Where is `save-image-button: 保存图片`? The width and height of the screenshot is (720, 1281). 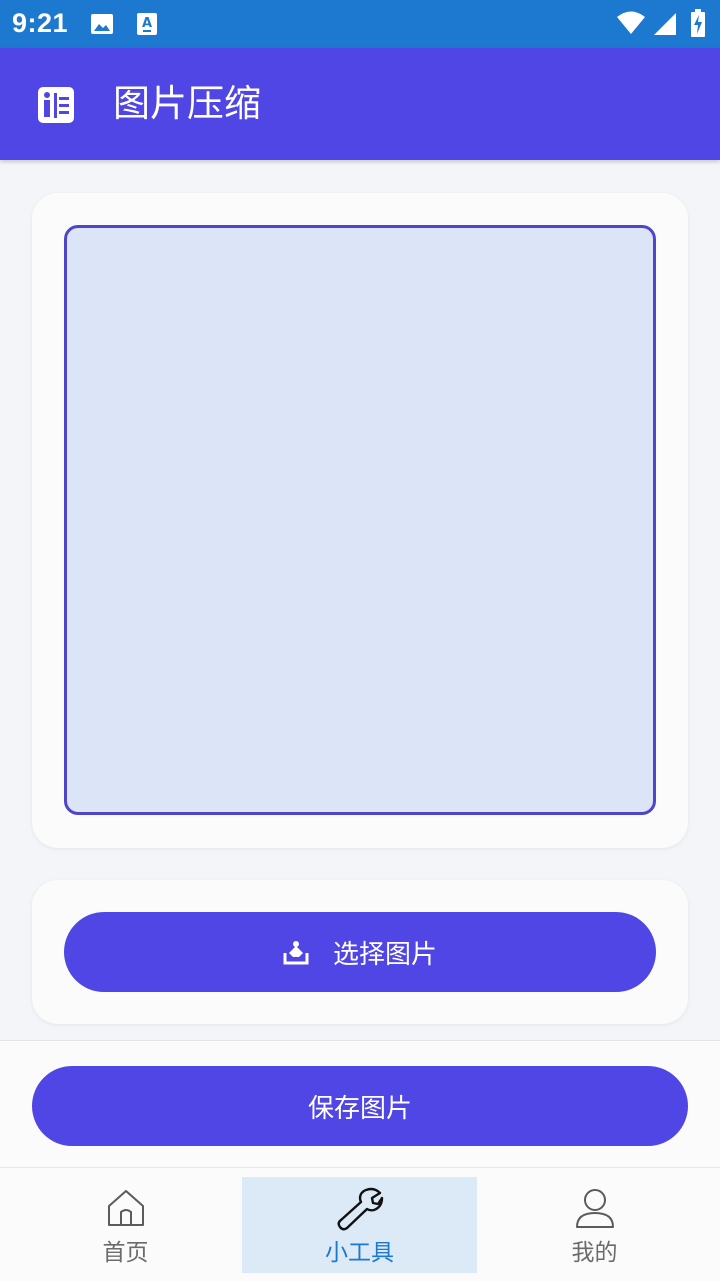
save-image-button: 保存图片 is located at coordinates (360, 1106).